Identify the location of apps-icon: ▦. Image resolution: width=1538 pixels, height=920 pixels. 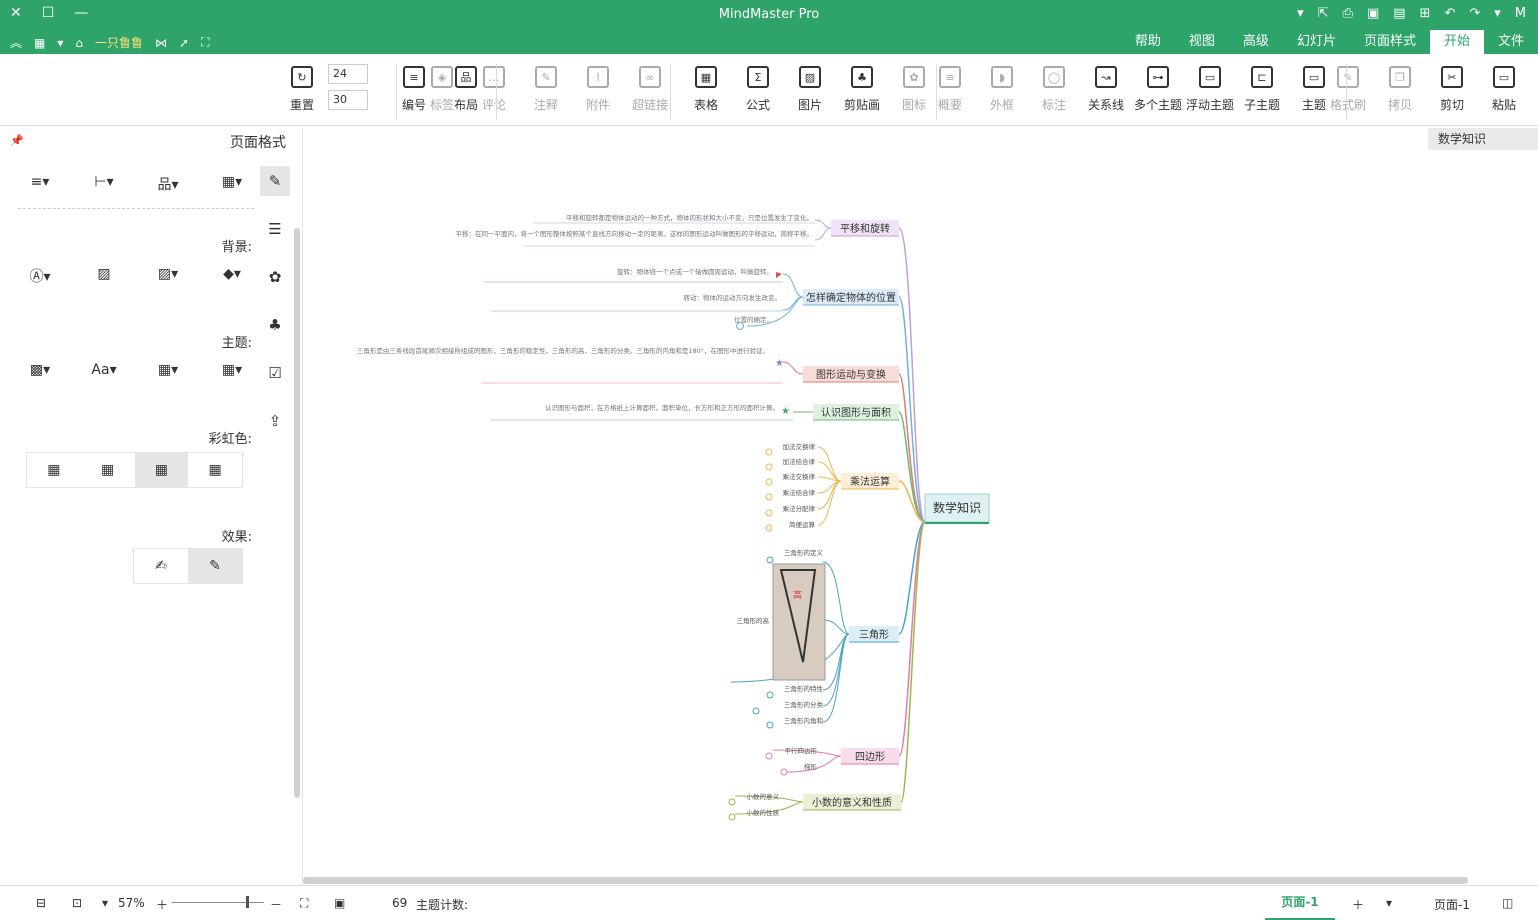
(39, 43).